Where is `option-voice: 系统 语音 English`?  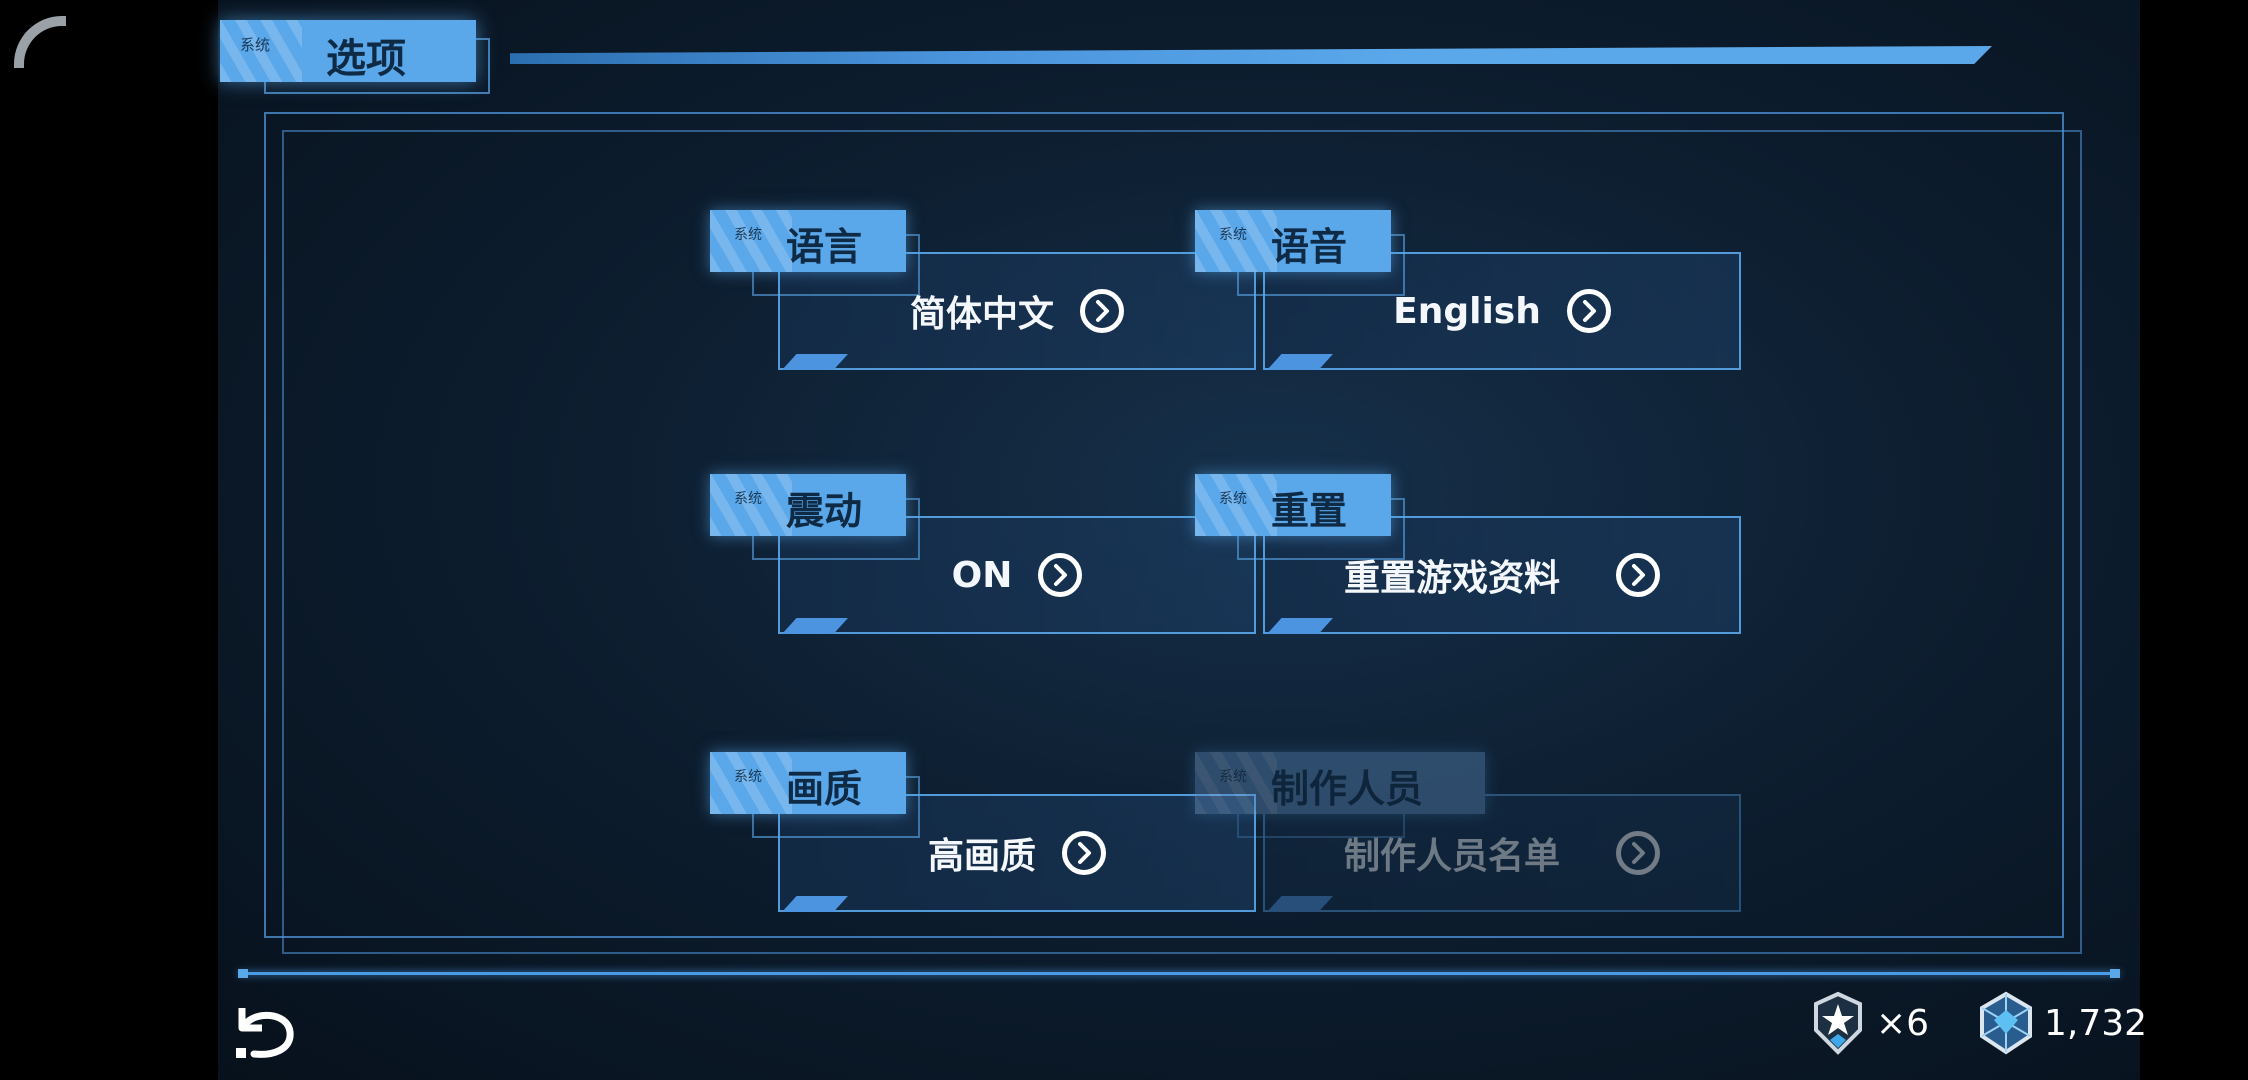
option-voice: 系统 语音 English is located at coordinates (1468, 290).